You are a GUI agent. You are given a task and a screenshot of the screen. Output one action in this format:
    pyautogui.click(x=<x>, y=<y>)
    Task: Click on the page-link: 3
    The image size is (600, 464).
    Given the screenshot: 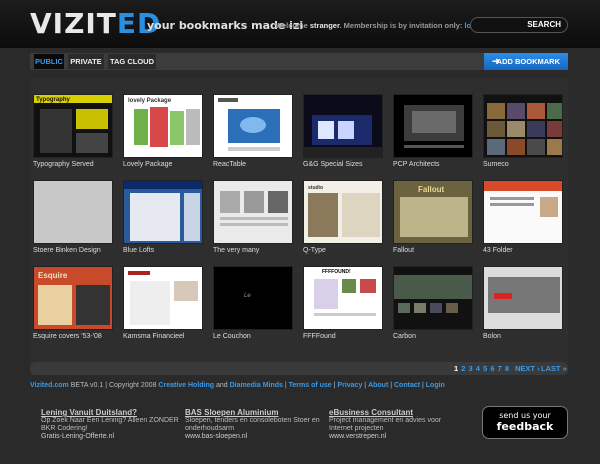 What is the action you would take?
    pyautogui.click(x=471, y=368)
    